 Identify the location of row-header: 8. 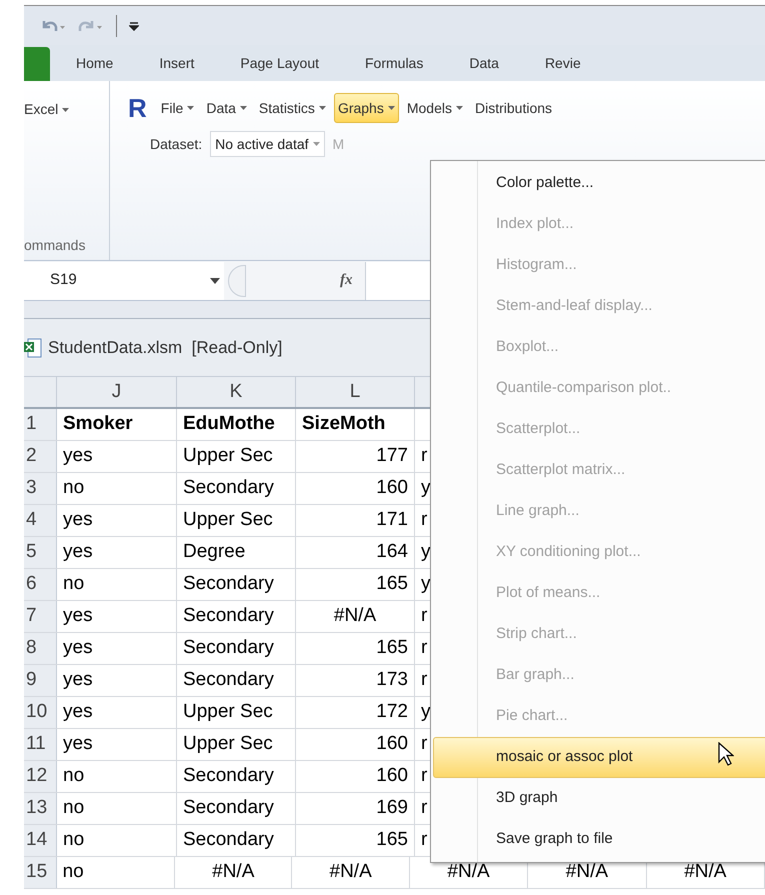
(40, 648).